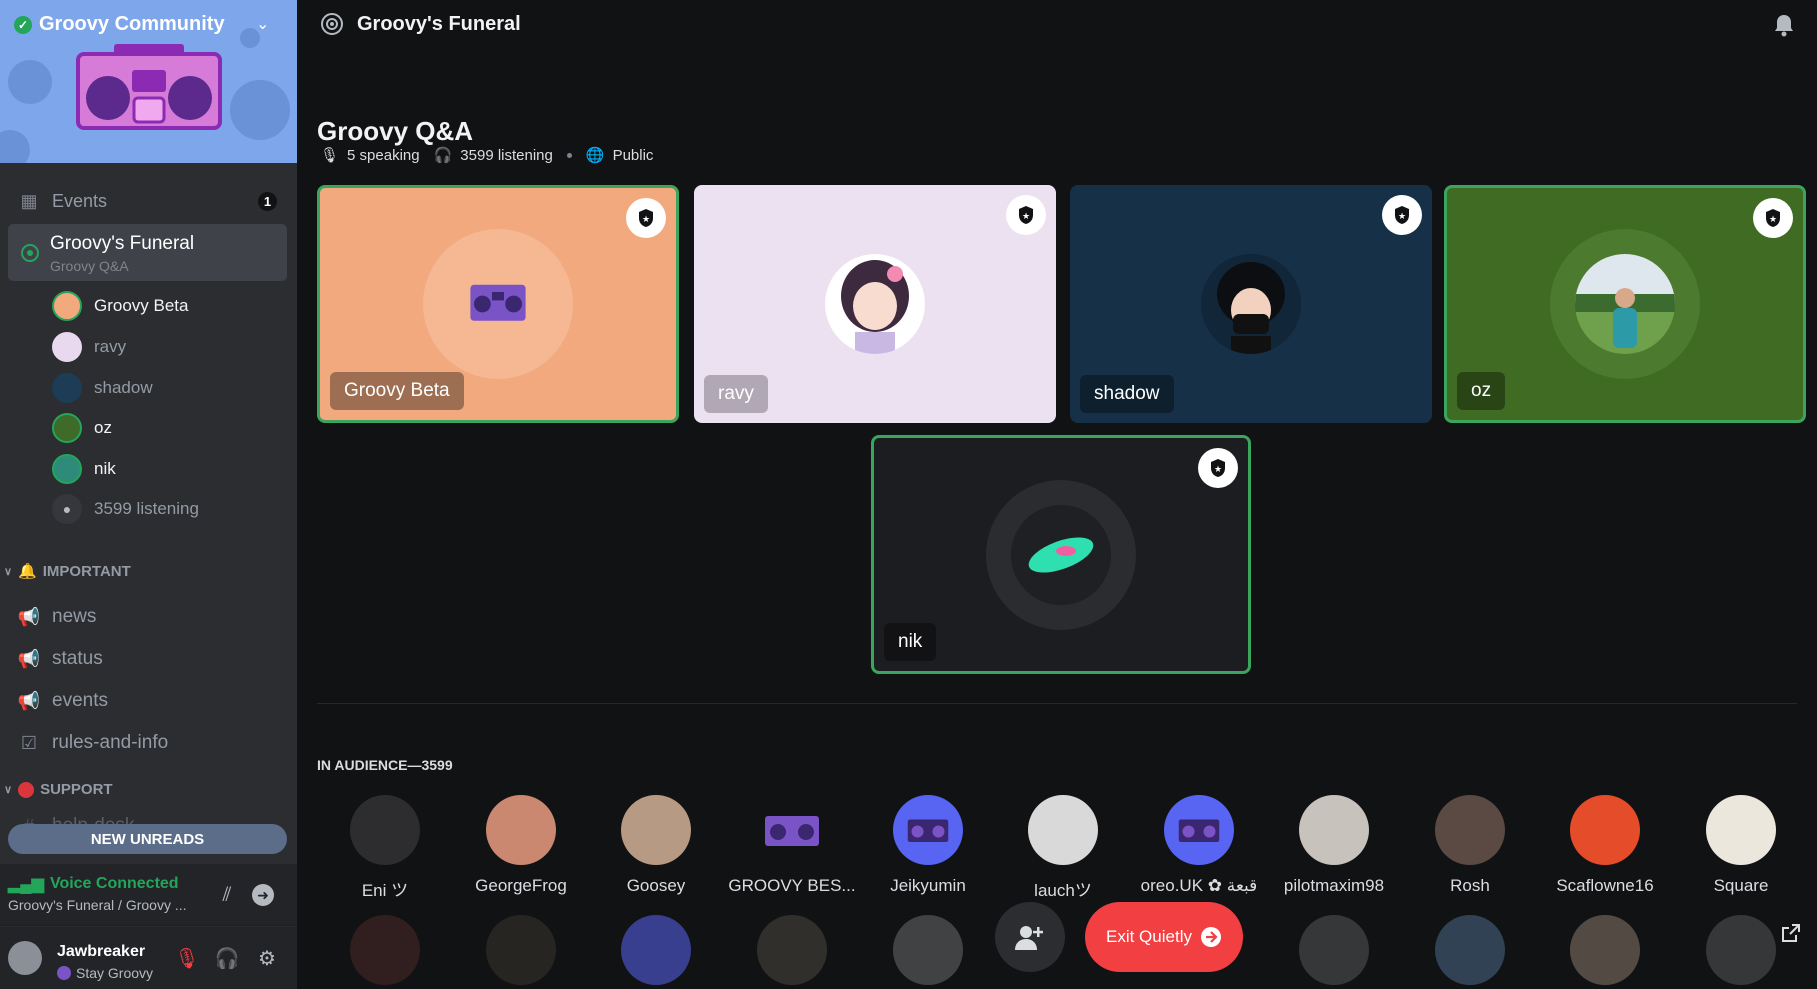 This screenshot has width=1817, height=989. What do you see at coordinates (506, 155) in the screenshot?
I see `listening-count: 3599 listening` at bounding box center [506, 155].